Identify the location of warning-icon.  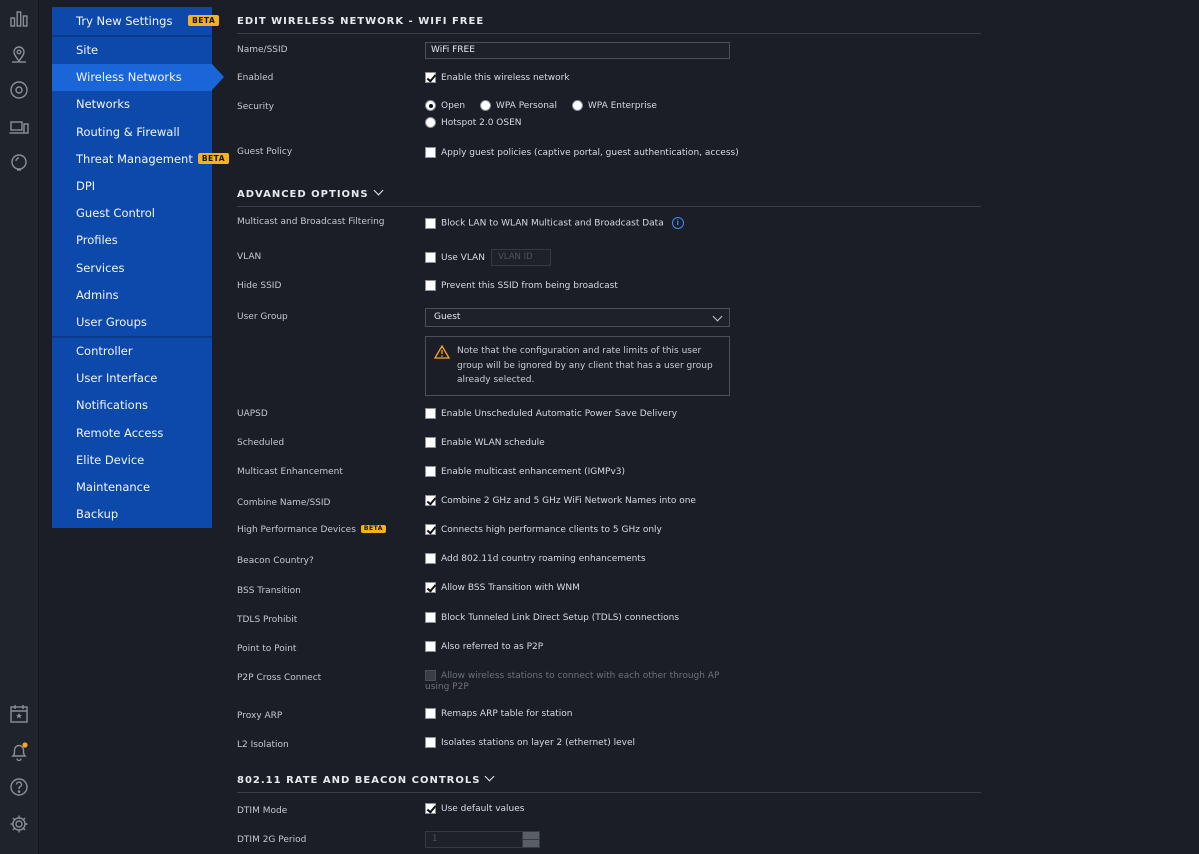
(442, 352).